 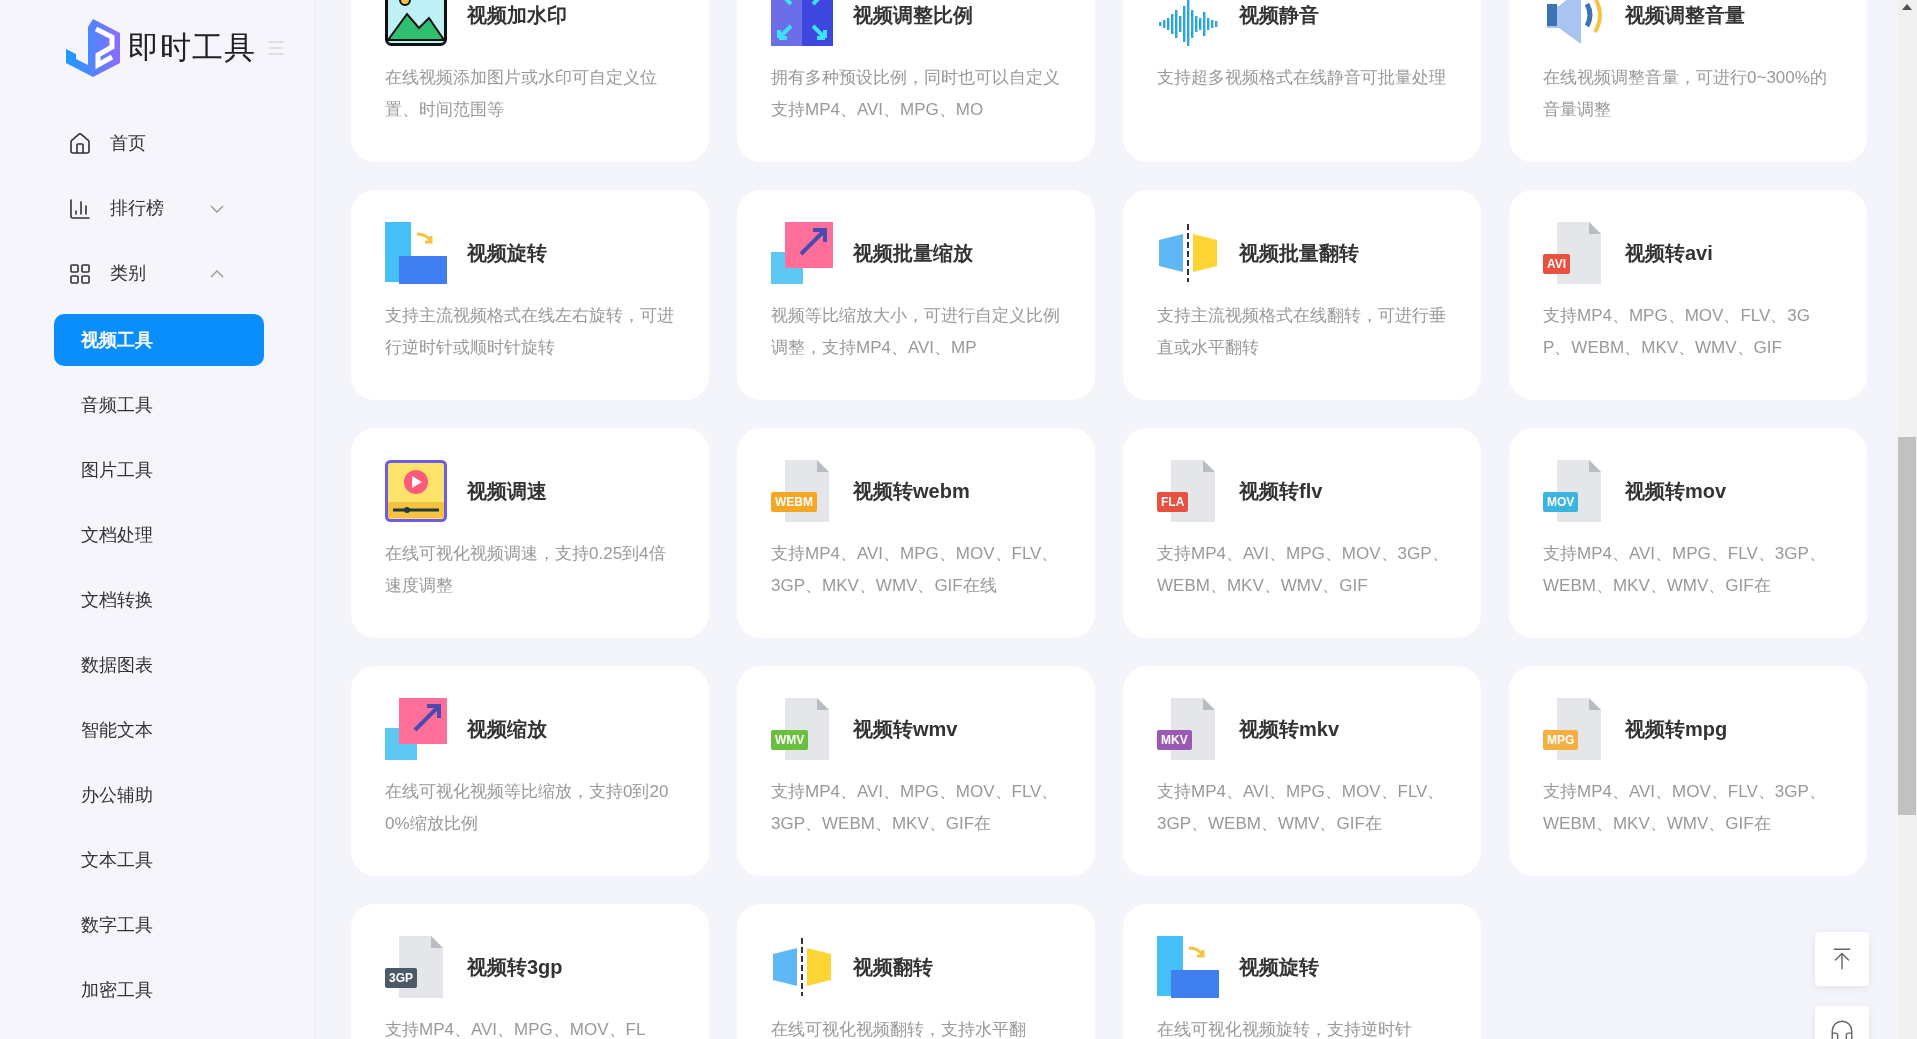 What do you see at coordinates (192, 47) in the screenshot?
I see `logo-title: 即时工具` at bounding box center [192, 47].